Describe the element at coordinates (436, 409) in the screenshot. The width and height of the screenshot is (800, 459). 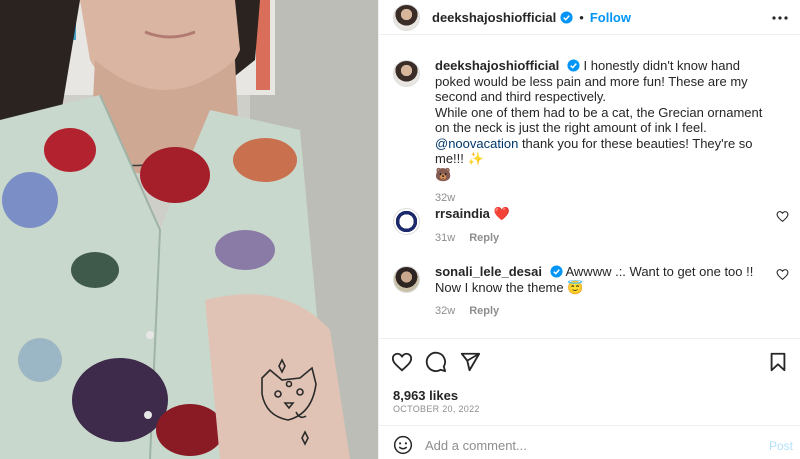
I see `post-date: OCTOBER 20, 2022` at that location.